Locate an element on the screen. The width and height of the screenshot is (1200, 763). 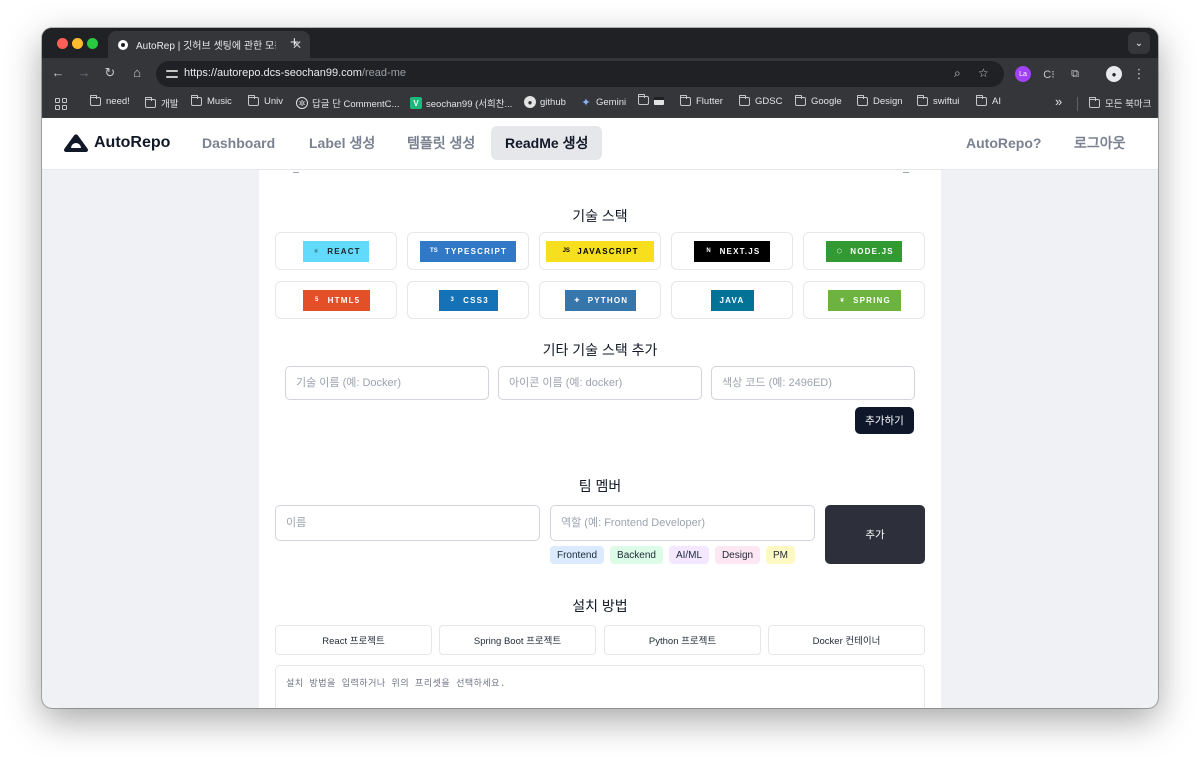
minimize-window-button is located at coordinates (77, 43).